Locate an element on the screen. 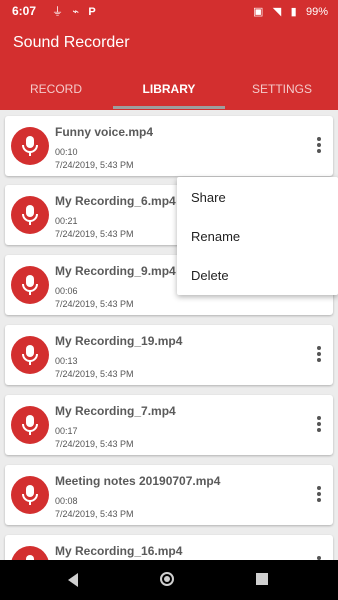 The height and width of the screenshot is (600, 338). recording-item: Funny voice.mp4 00:10 7/24/2019, 5:43 PM is located at coordinates (169, 146).